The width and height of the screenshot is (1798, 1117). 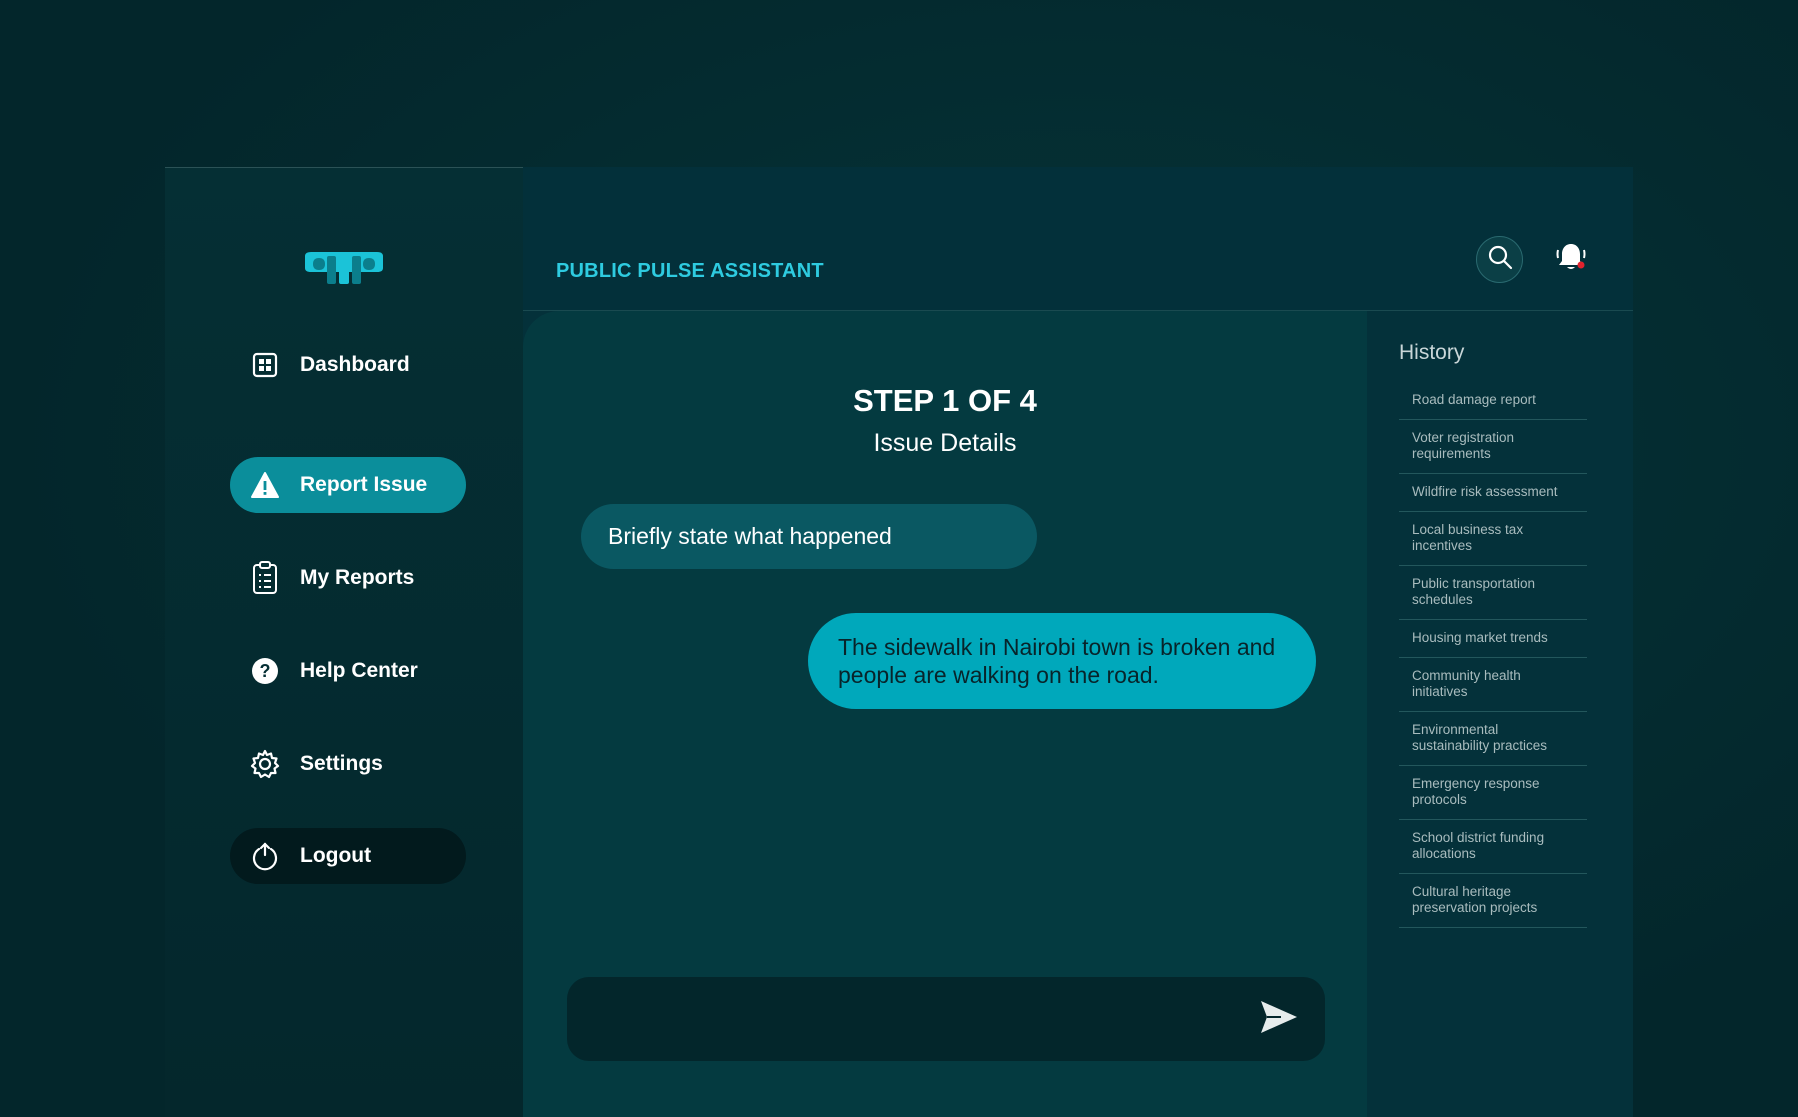 What do you see at coordinates (359, 670) in the screenshot?
I see `sidebar-item-label: Help Center` at bounding box center [359, 670].